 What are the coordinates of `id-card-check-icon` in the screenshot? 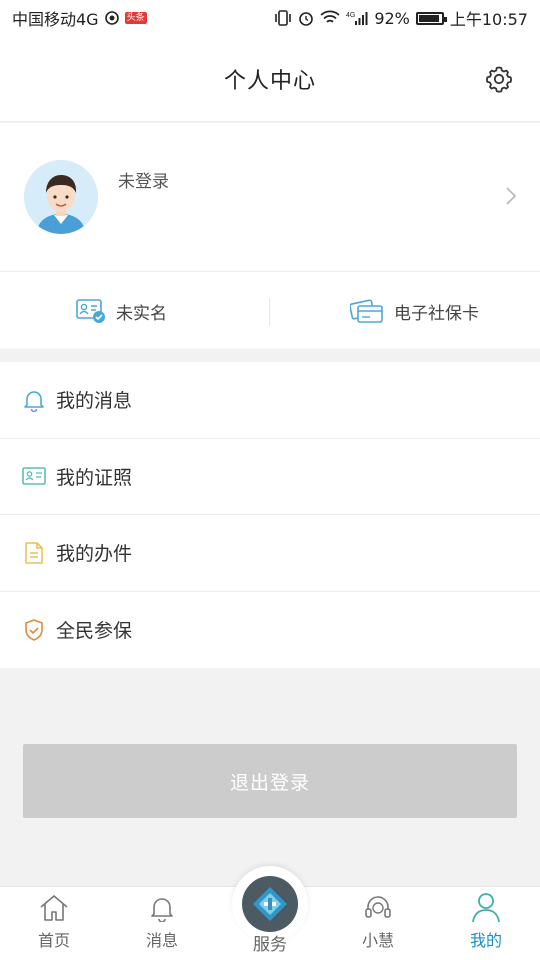 It's located at (90, 311).